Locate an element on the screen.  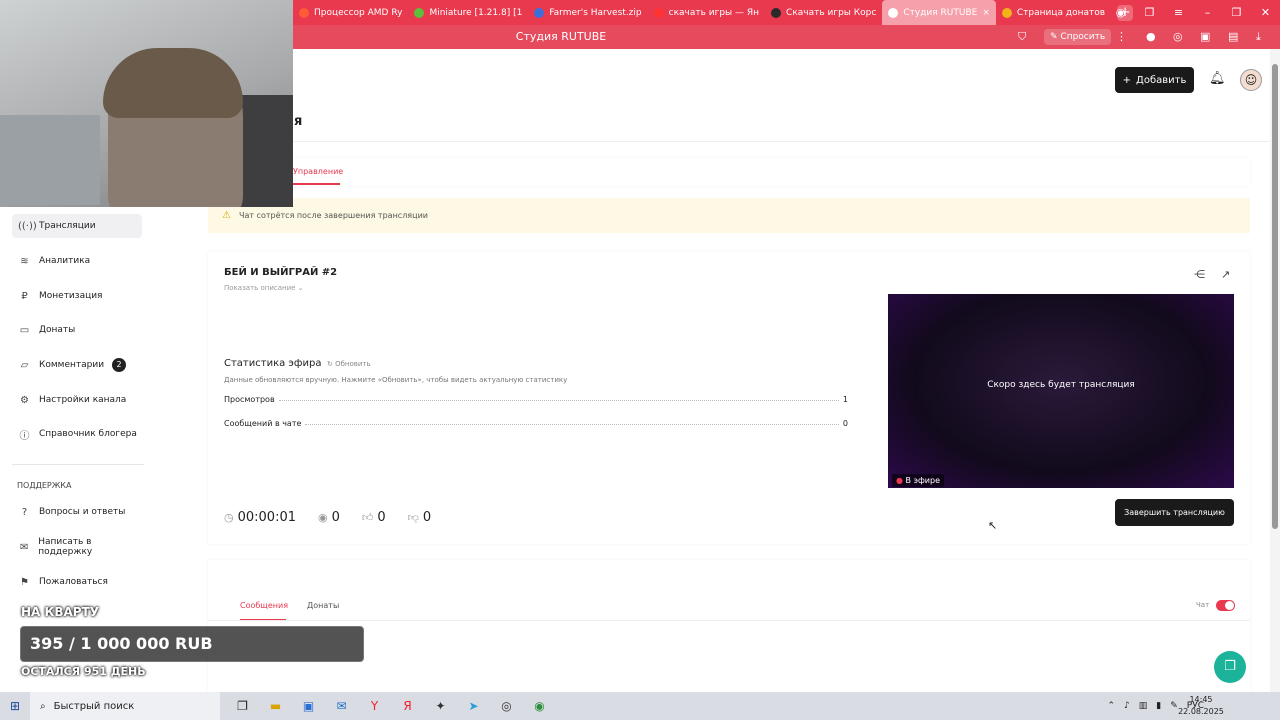
browser-tab: Miniature [1.21.8] [1 is located at coordinates (468, 12).